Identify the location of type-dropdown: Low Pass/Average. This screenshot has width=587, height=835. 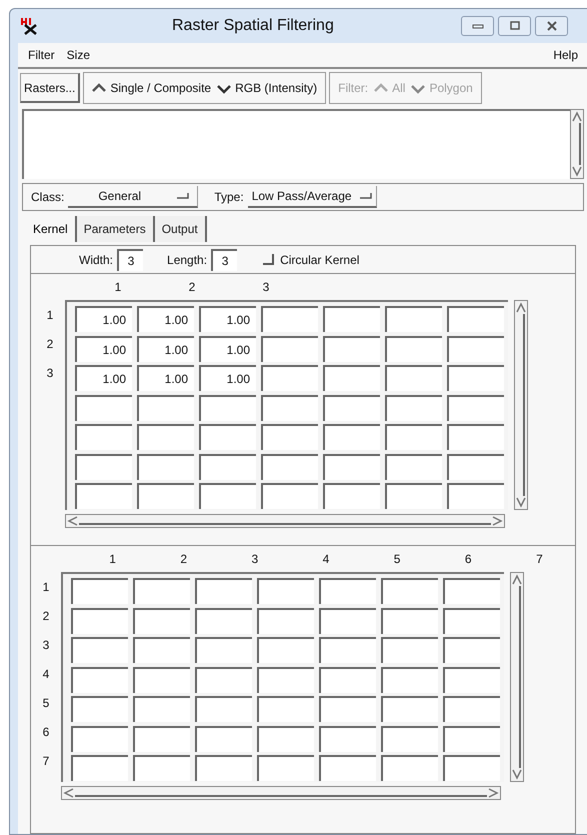
(312, 197).